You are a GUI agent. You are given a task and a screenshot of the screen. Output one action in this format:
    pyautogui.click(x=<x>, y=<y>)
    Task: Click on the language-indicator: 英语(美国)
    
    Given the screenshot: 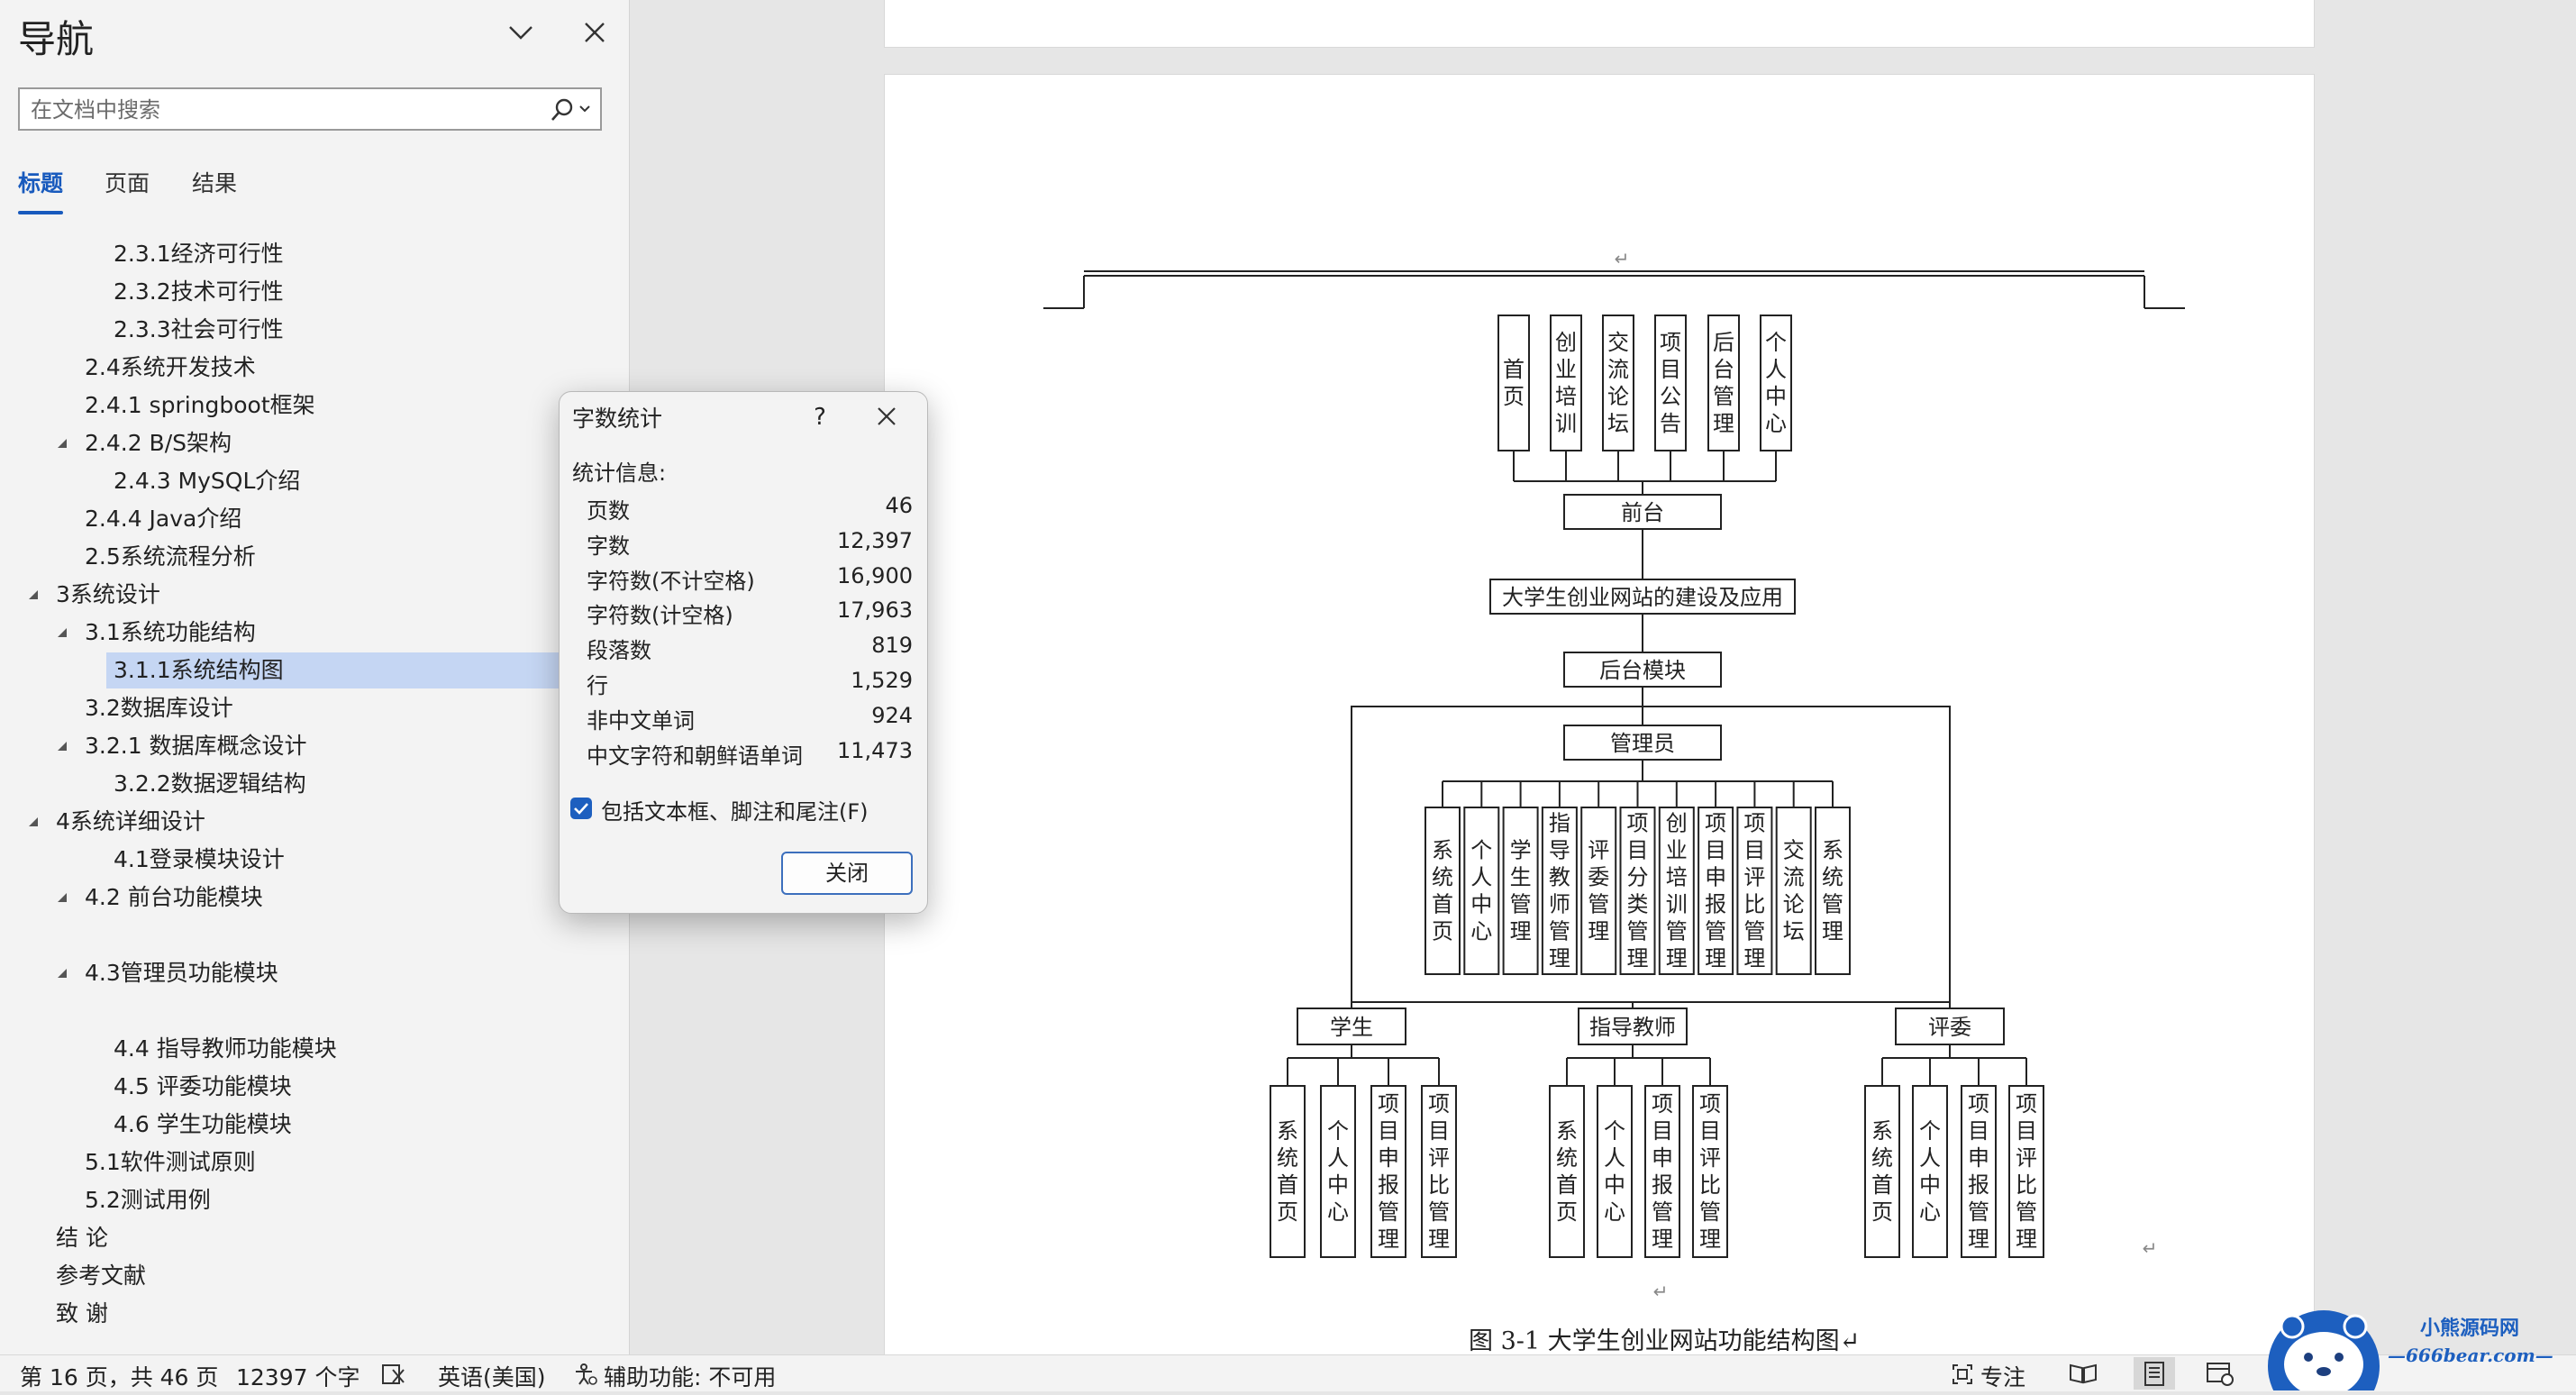 What is the action you would take?
    pyautogui.click(x=492, y=1376)
    